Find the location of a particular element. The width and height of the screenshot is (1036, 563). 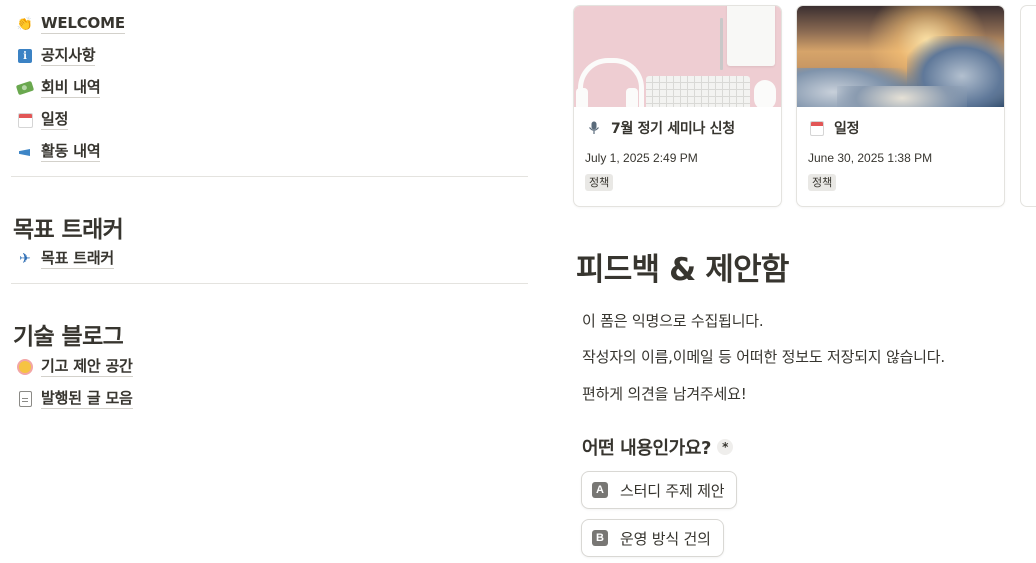

nav-item-label: WELCOME is located at coordinates (83, 24).